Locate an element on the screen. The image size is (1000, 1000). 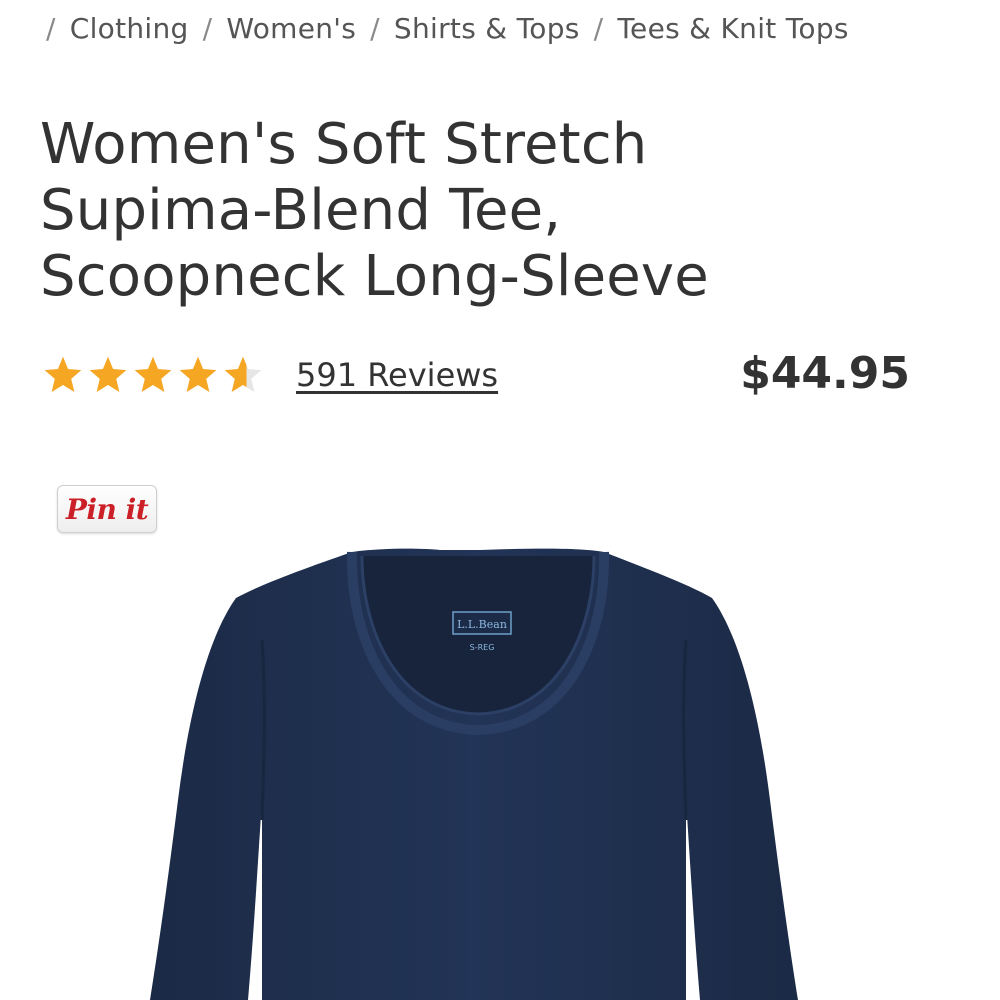
breadcrumb-item-tees-knit-tops: Tees & Knit Tops is located at coordinates (732, 28).